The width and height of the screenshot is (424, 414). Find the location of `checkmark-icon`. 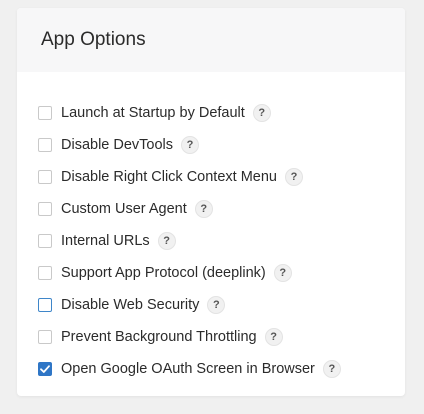

checkmark-icon is located at coordinates (45, 369).